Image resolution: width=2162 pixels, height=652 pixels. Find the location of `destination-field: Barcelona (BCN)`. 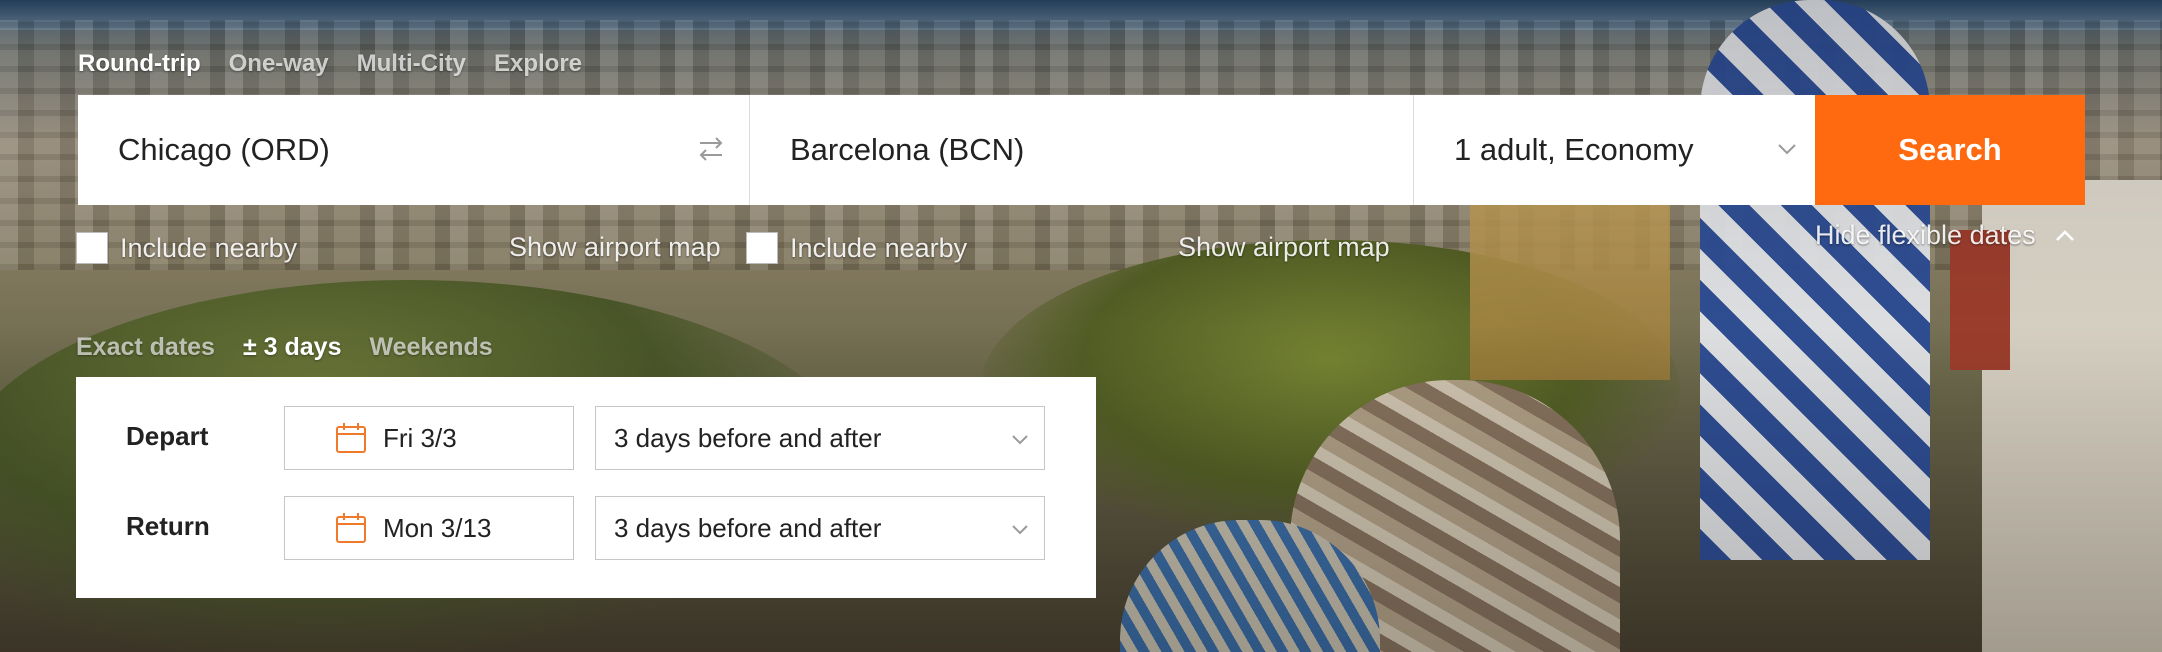

destination-field: Barcelona (BCN) is located at coordinates (1082, 150).